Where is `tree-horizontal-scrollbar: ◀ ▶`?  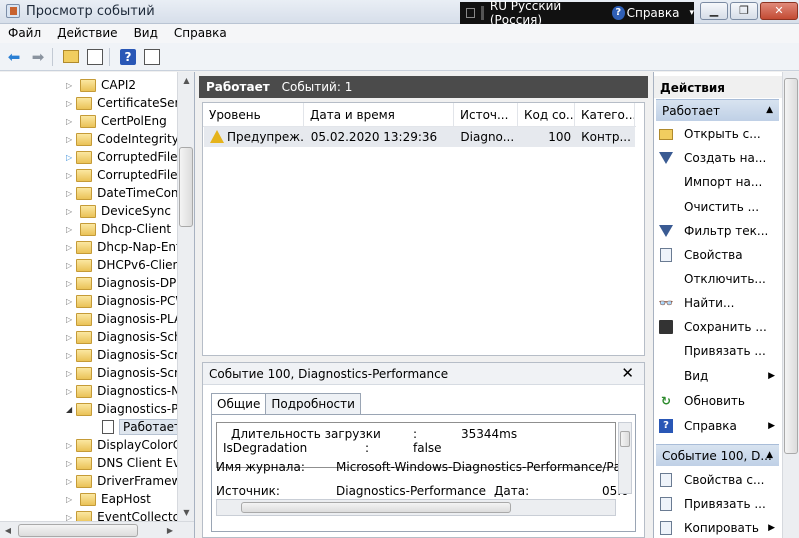 tree-horizontal-scrollbar: ◀ ▶ is located at coordinates (97, 529).